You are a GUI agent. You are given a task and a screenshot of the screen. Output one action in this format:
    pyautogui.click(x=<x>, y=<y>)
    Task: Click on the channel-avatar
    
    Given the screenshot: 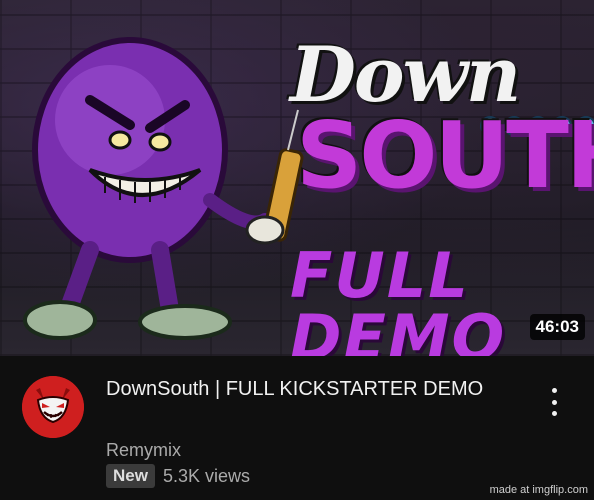 What is the action you would take?
    pyautogui.click(x=53, y=407)
    